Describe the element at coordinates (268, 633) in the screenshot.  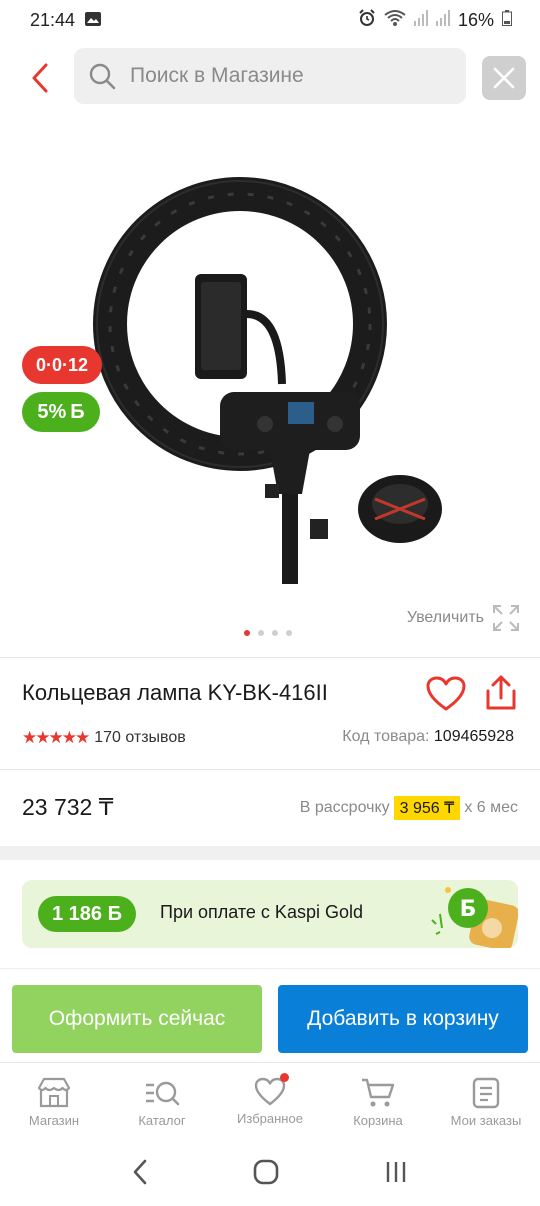
I see `gallery-dots` at that location.